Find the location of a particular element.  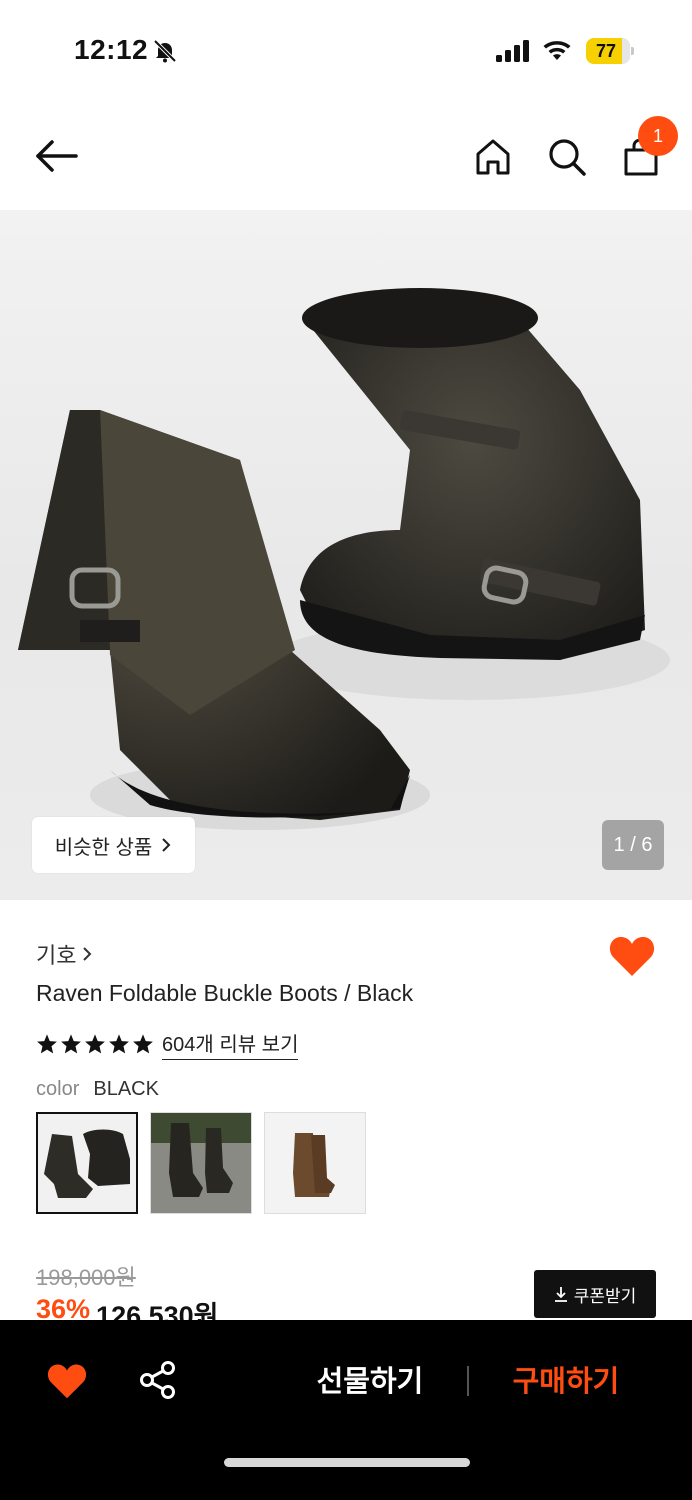

swatch-black-worn-image is located at coordinates (201, 1163).